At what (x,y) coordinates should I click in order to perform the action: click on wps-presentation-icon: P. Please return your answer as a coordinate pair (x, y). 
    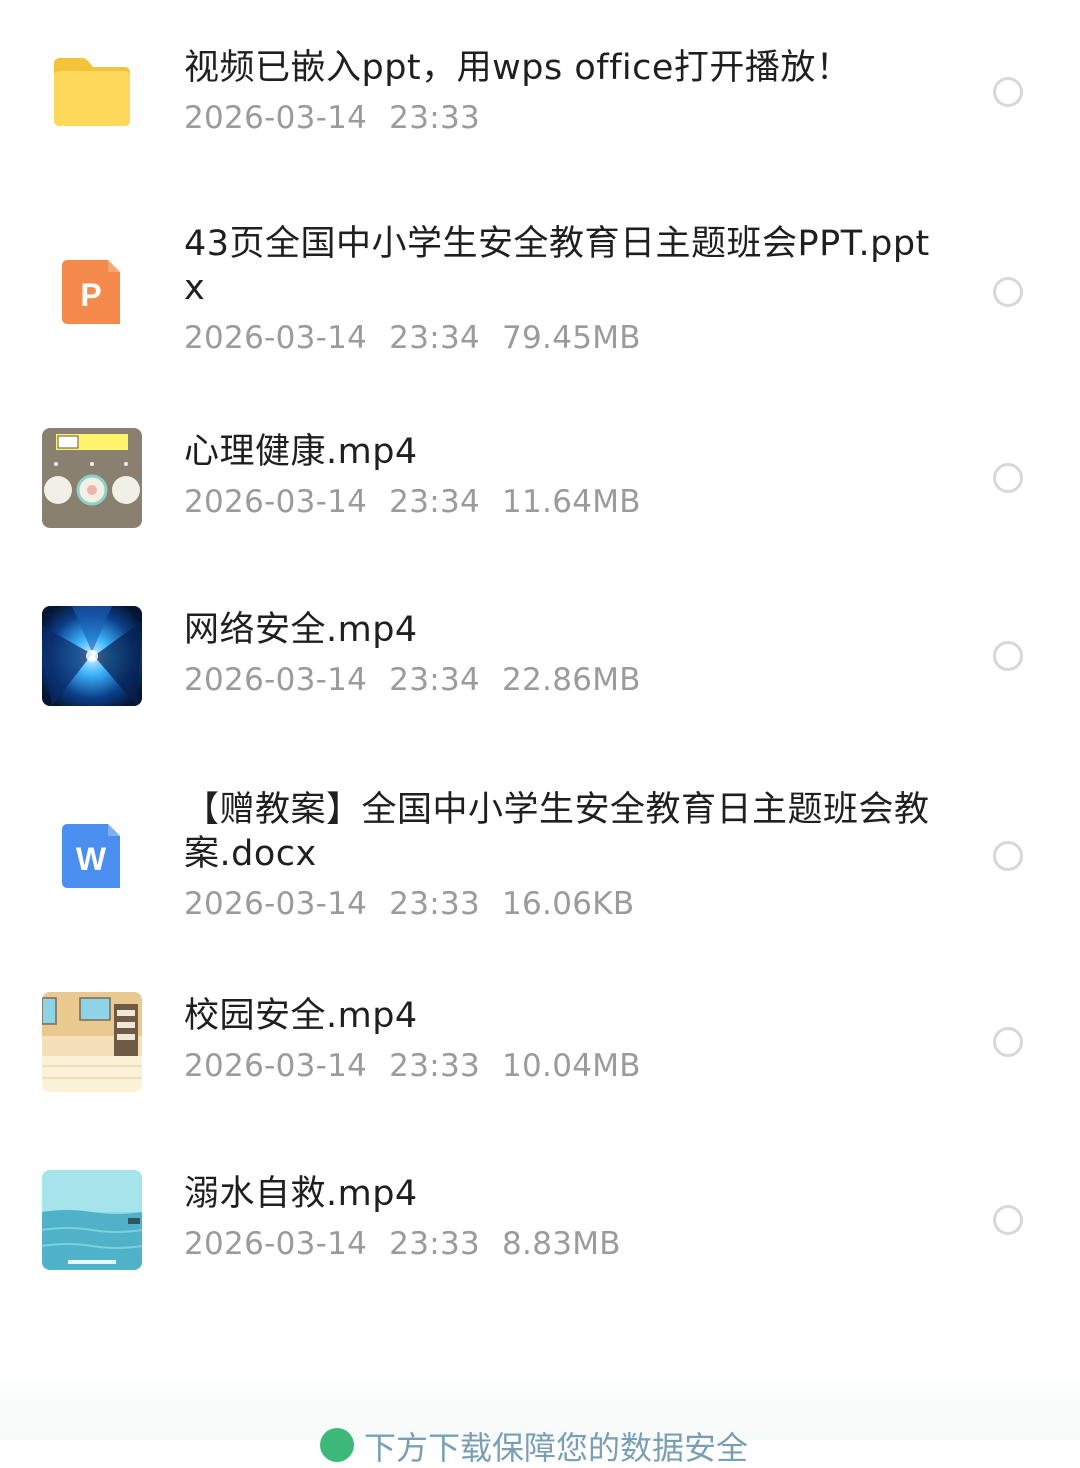
    Looking at the image, I should click on (92, 292).